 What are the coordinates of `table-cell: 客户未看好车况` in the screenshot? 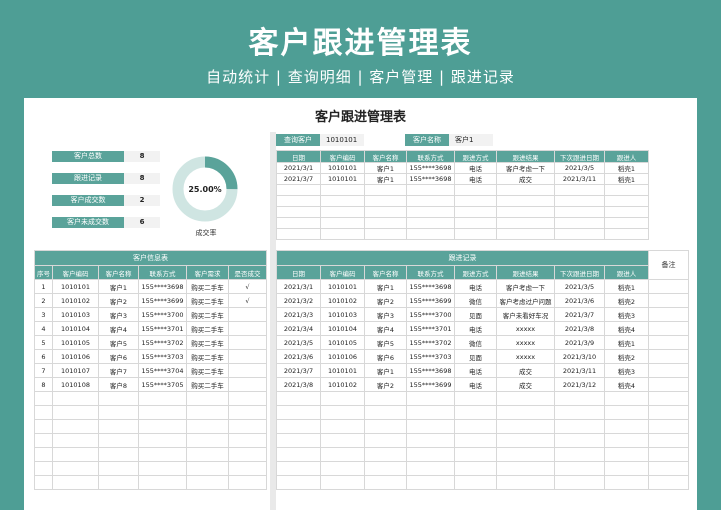 It's located at (525, 314).